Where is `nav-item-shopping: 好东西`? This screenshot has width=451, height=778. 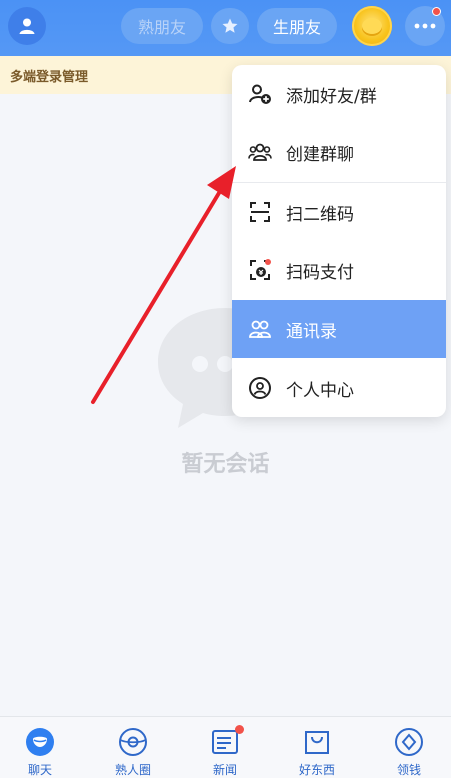
nav-item-shopping: 好东西 is located at coordinates (317, 747).